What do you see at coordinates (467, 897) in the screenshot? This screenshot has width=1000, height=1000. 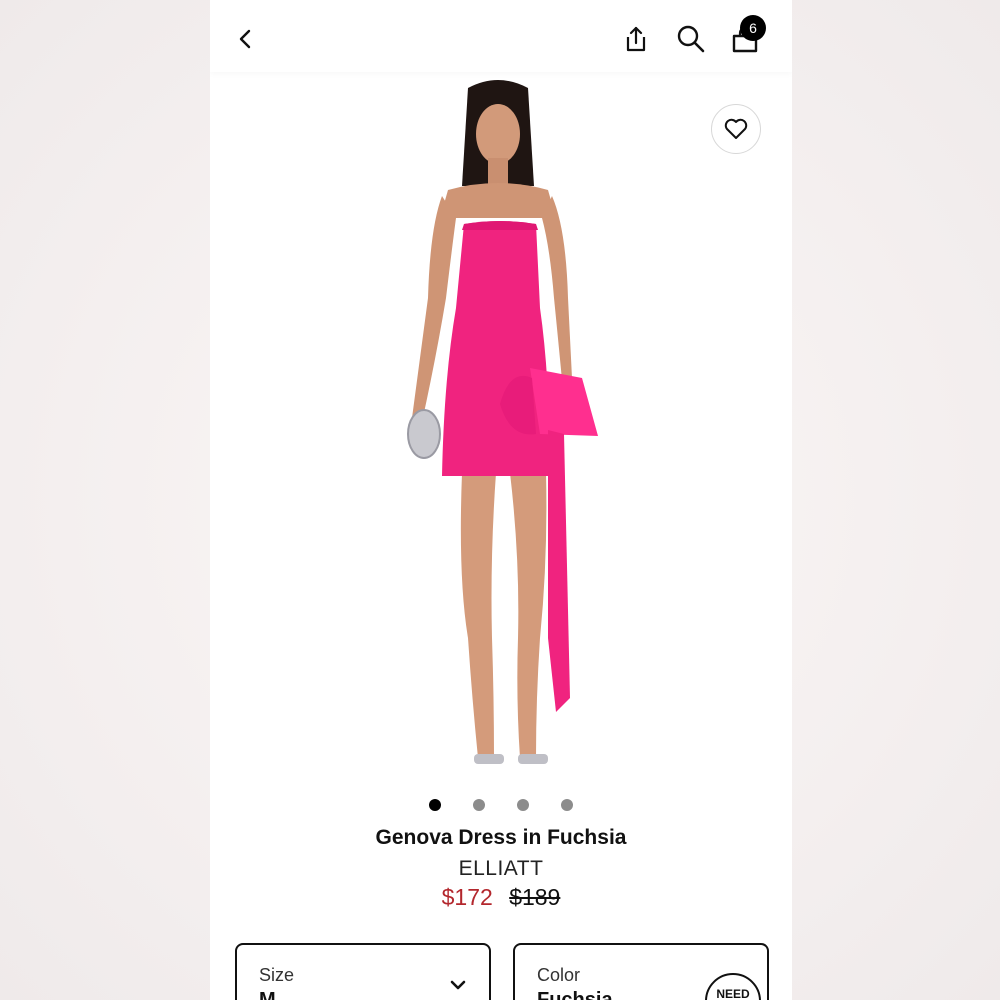 I see `sale-price: $172` at bounding box center [467, 897].